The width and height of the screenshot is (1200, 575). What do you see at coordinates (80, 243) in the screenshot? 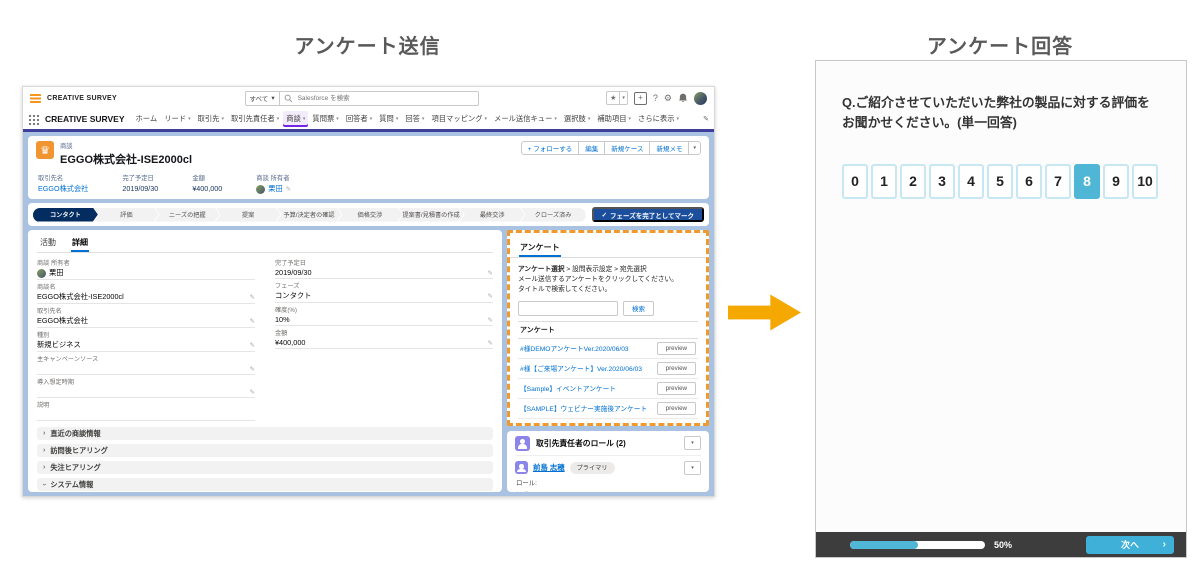
I see `detail-tab: 詳細` at bounding box center [80, 243].